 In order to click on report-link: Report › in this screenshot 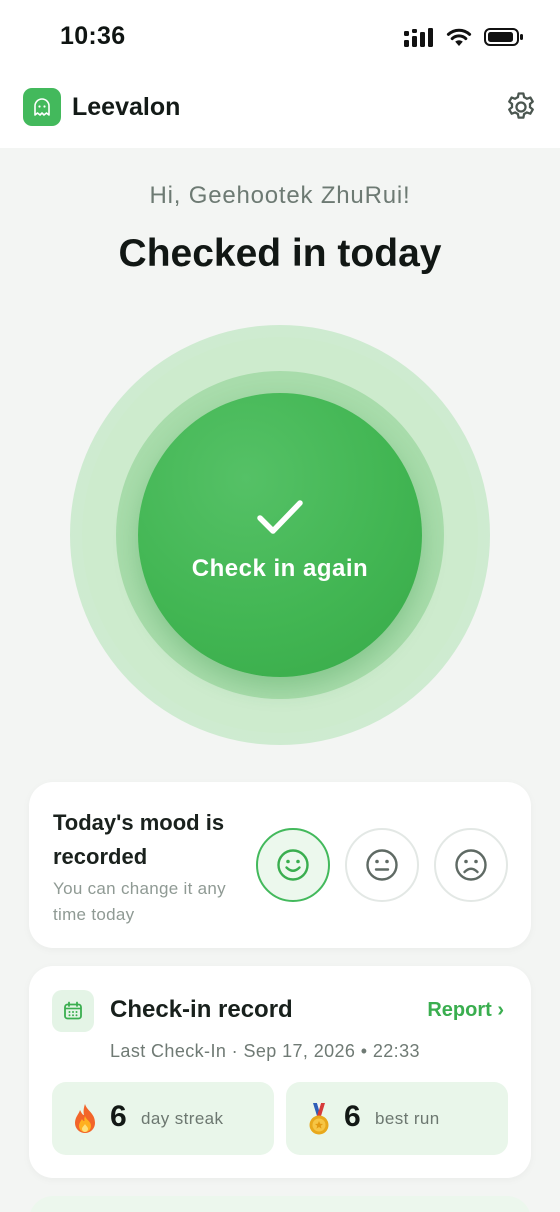, I will do `click(465, 1010)`.